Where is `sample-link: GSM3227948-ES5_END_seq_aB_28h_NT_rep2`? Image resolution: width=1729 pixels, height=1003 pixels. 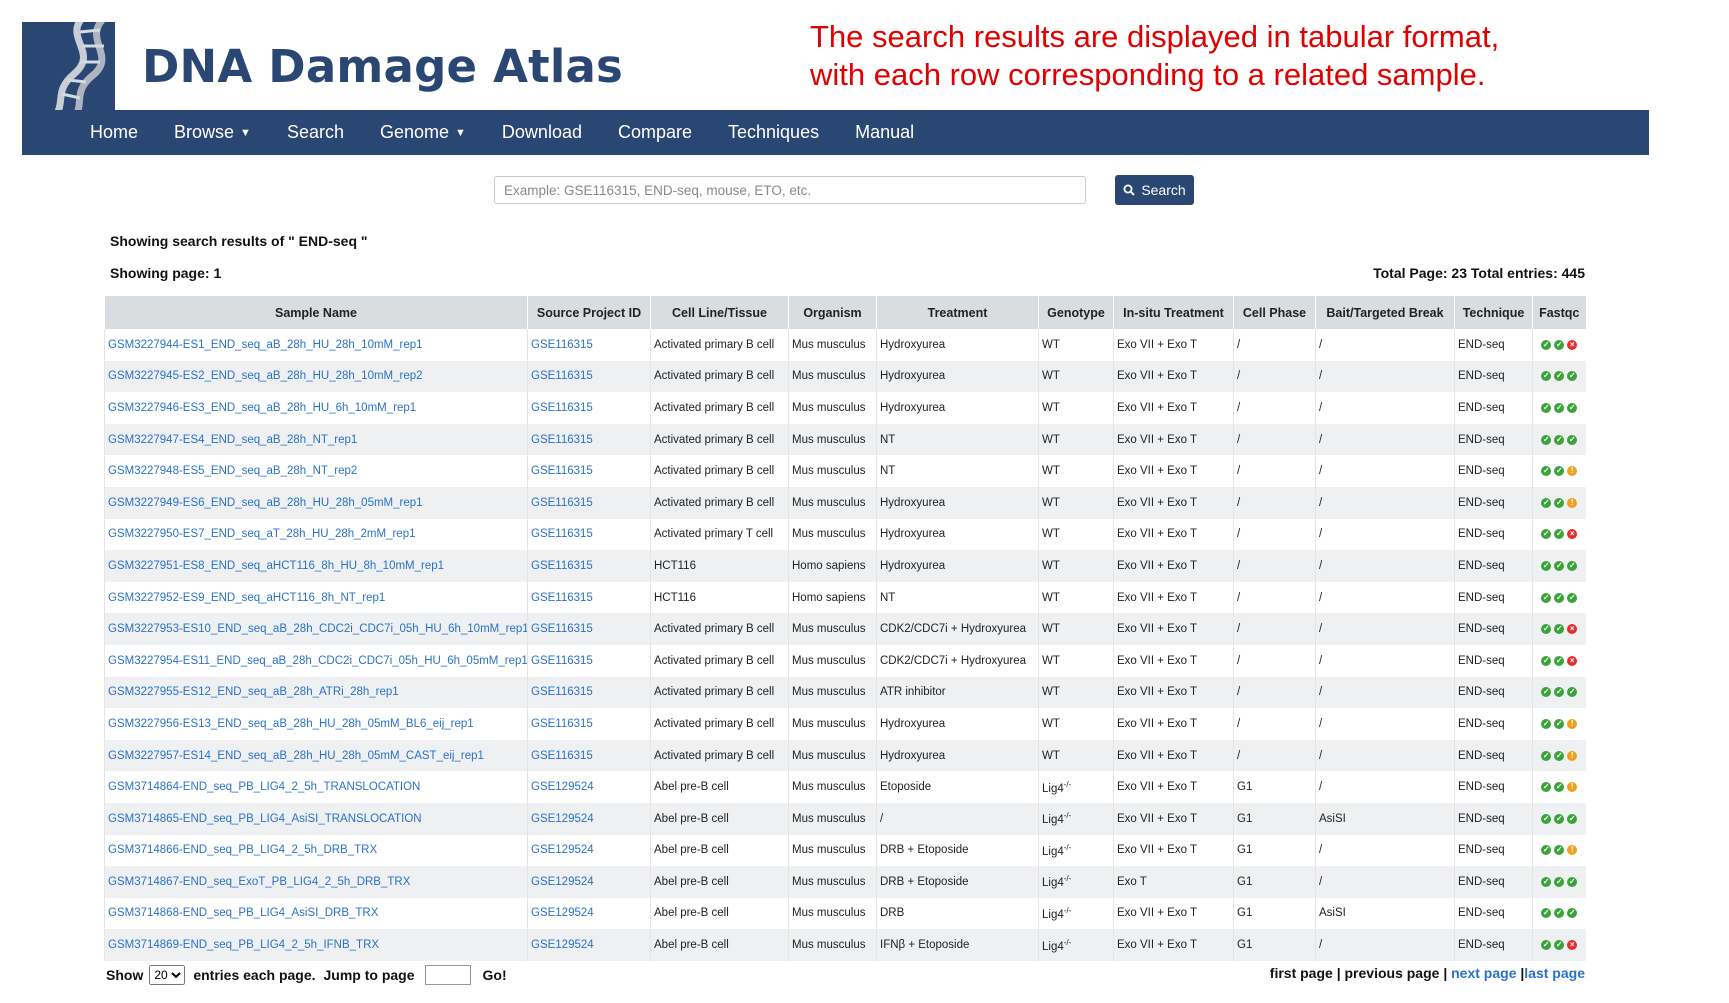
sample-link: GSM3227948-ES5_END_seq_aB_28h_NT_rep2 is located at coordinates (232, 471).